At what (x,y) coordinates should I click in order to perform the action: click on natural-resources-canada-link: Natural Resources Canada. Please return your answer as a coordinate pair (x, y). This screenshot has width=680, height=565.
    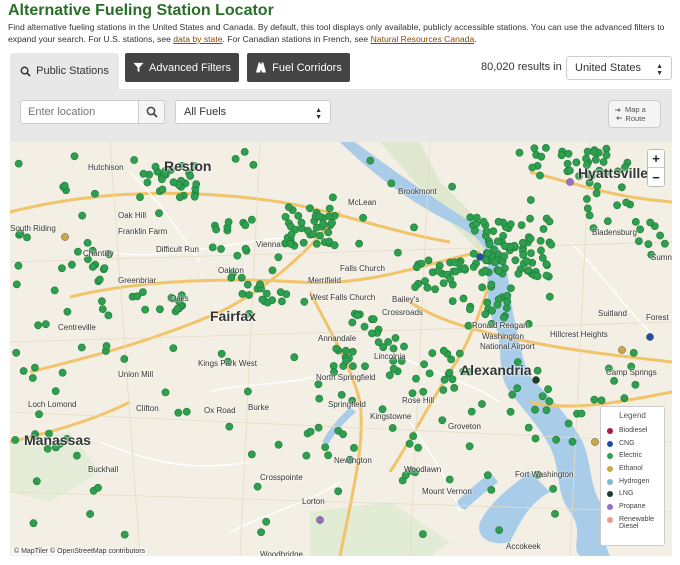
    Looking at the image, I should click on (423, 39).